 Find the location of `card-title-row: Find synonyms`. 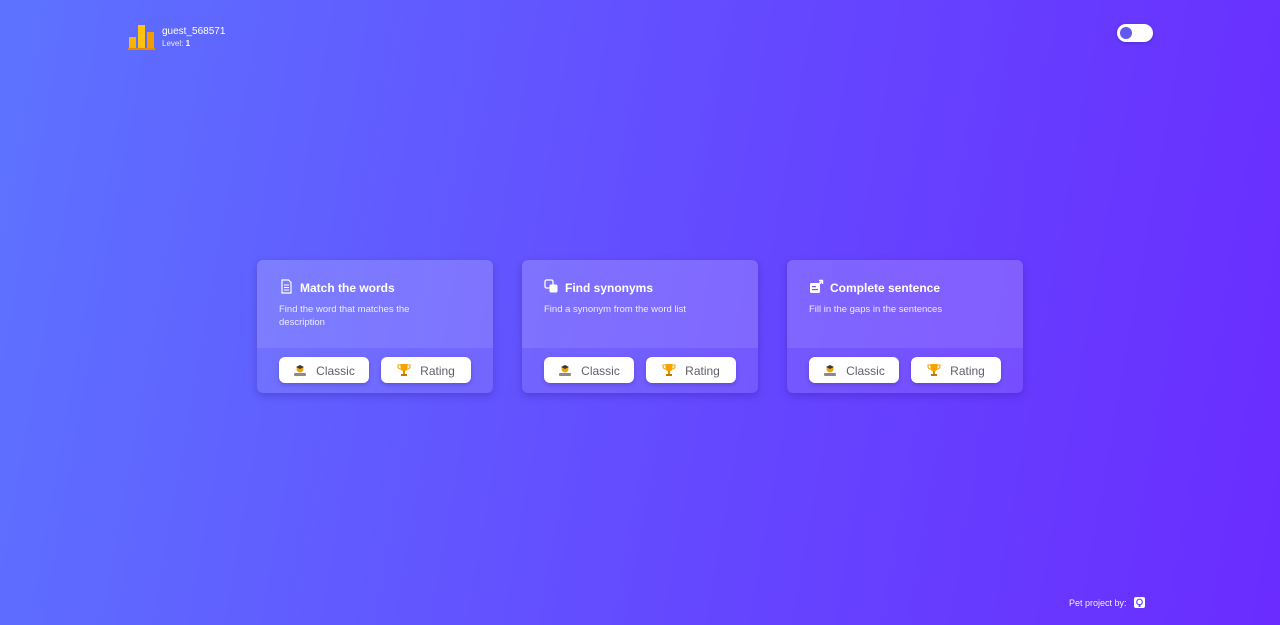

card-title-row: Find synonyms is located at coordinates (640, 286).